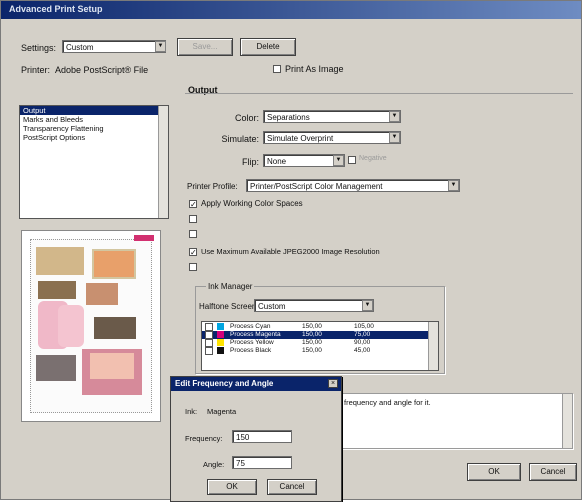 This screenshot has width=587, height=502. Describe the element at coordinates (387, 402) in the screenshot. I see `description-text: frequency and angle for it.` at that location.